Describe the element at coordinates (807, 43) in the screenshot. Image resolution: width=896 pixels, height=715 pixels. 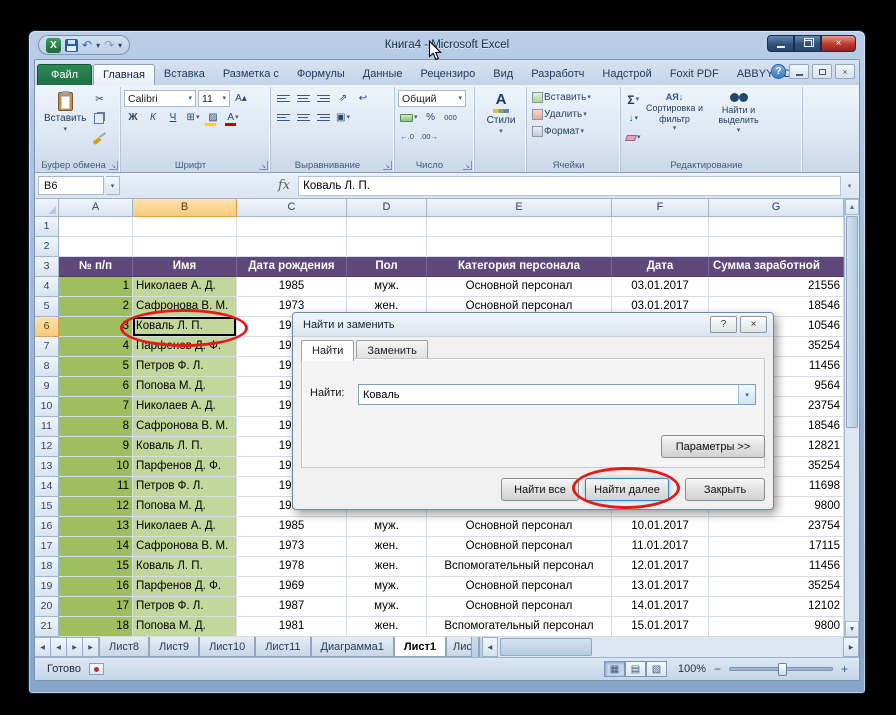
I see `restore-button` at that location.